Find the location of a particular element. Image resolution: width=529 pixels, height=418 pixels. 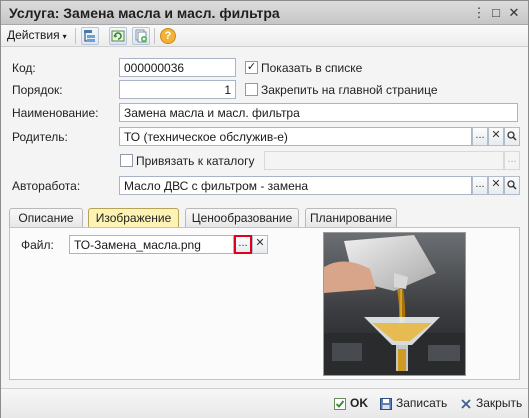

ok-label: OK is located at coordinates (359, 403).